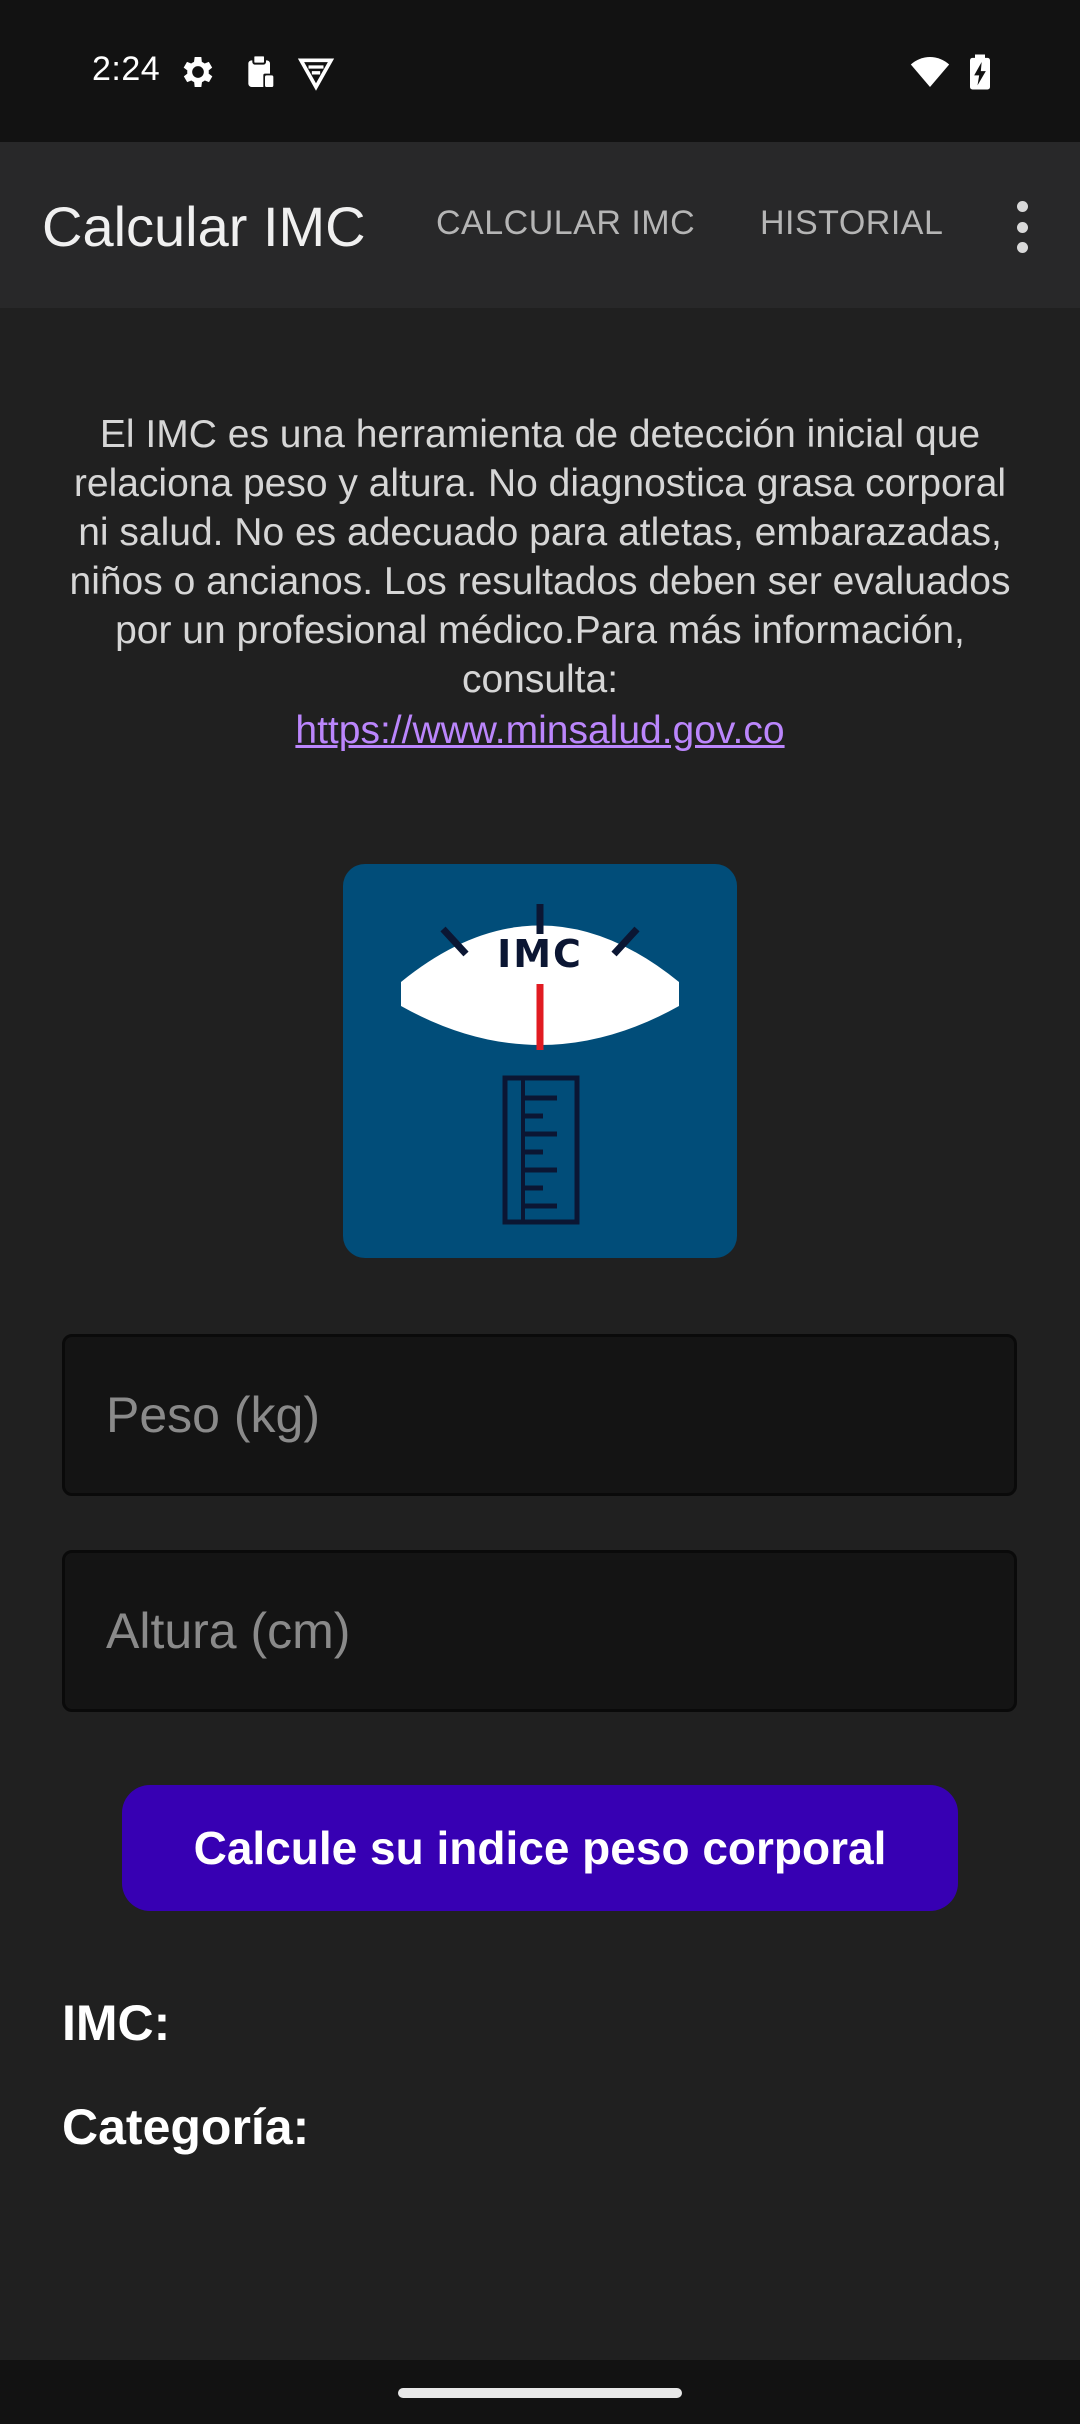 Image resolution: width=1080 pixels, height=2424 pixels. I want to click on gear-icon, so click(198, 72).